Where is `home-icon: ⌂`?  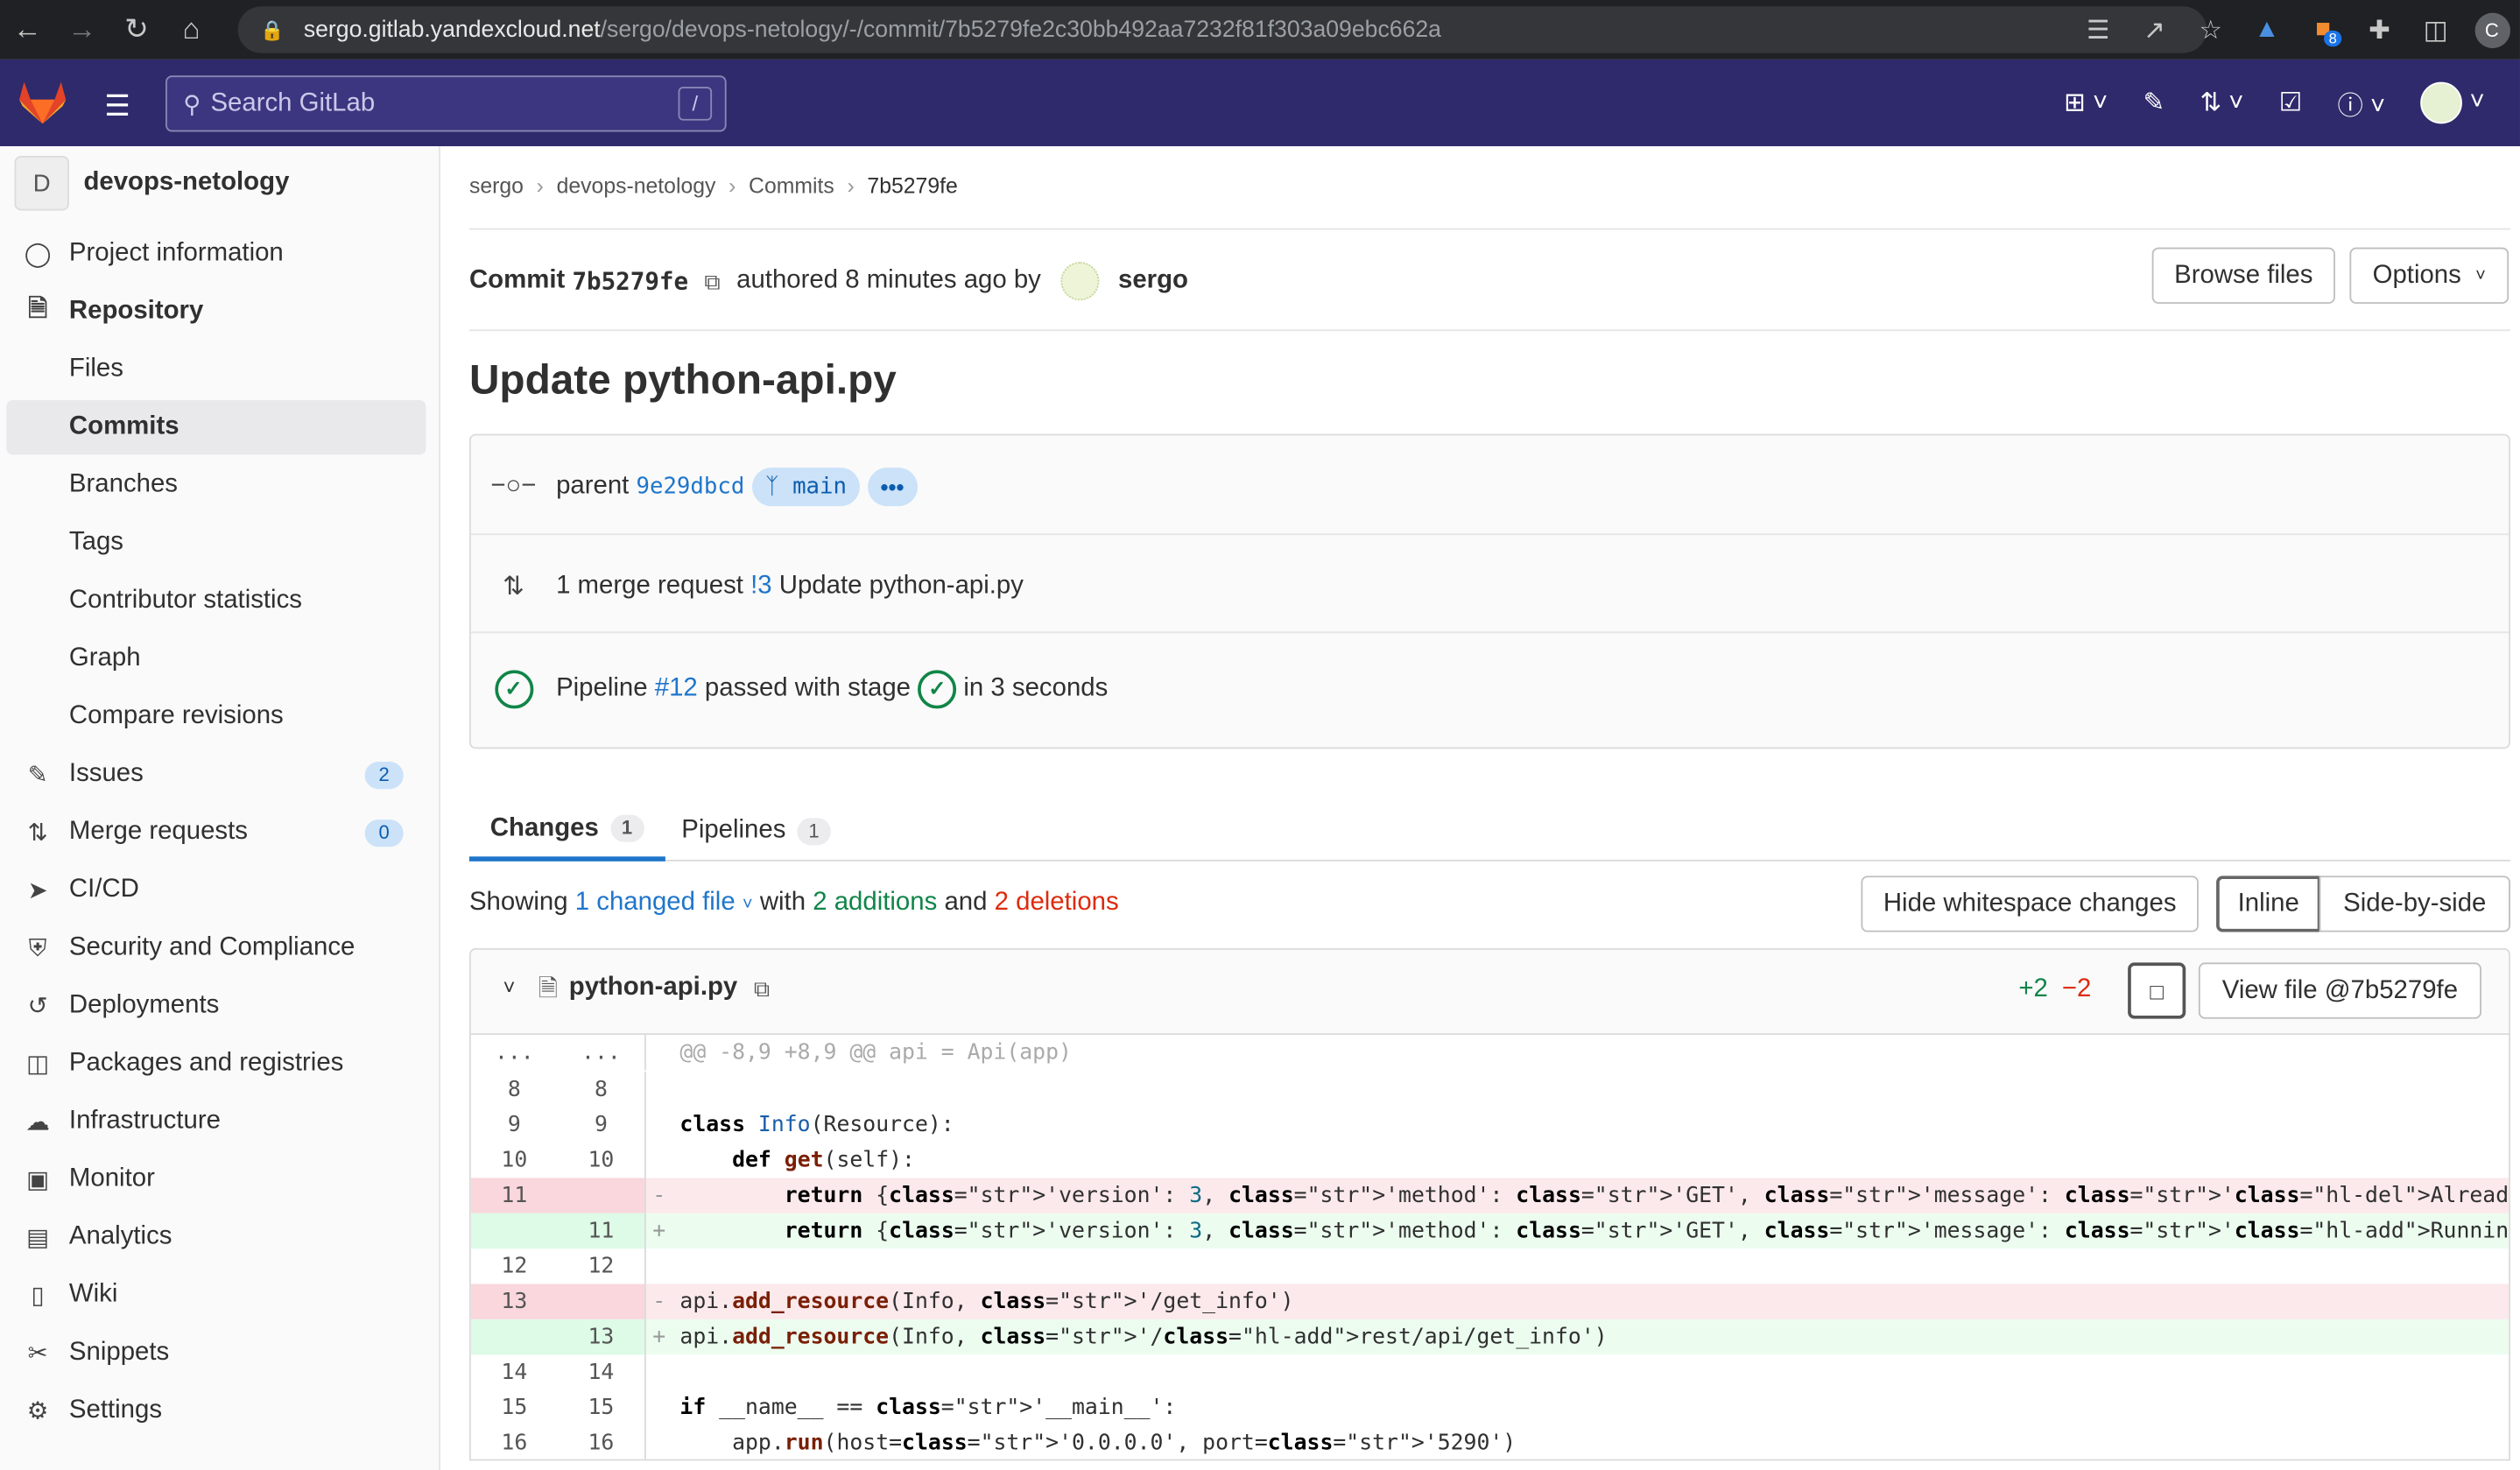 home-icon: ⌂ is located at coordinates (191, 30).